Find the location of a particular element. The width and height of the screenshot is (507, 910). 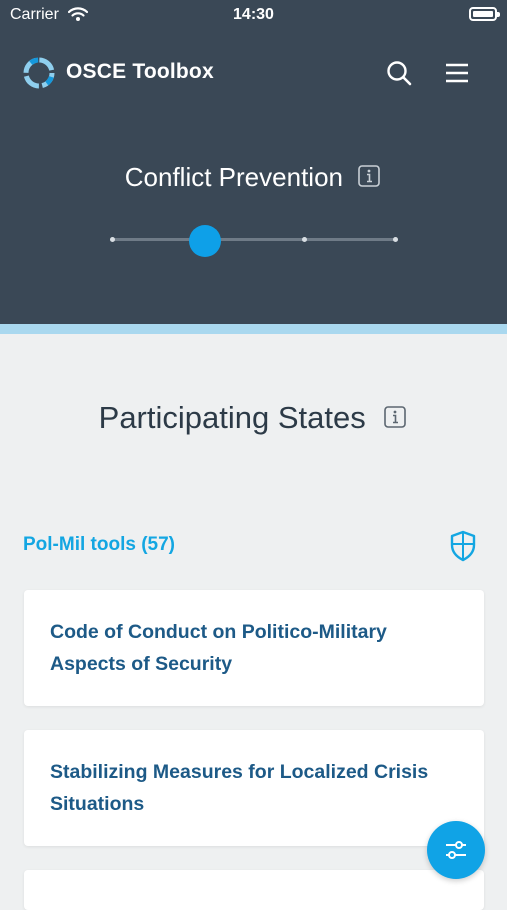

section-title: Conflict Prevention is located at coordinates (233, 177).